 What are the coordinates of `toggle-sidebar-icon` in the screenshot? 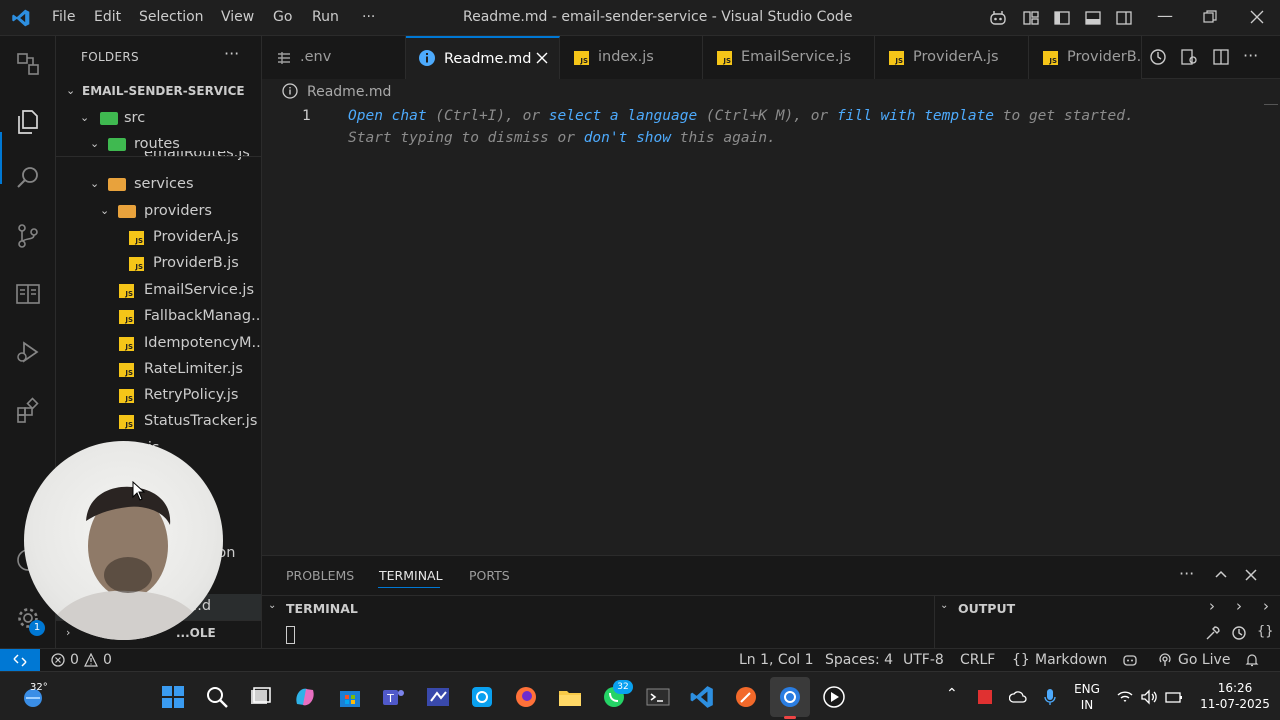 It's located at (1062, 18).